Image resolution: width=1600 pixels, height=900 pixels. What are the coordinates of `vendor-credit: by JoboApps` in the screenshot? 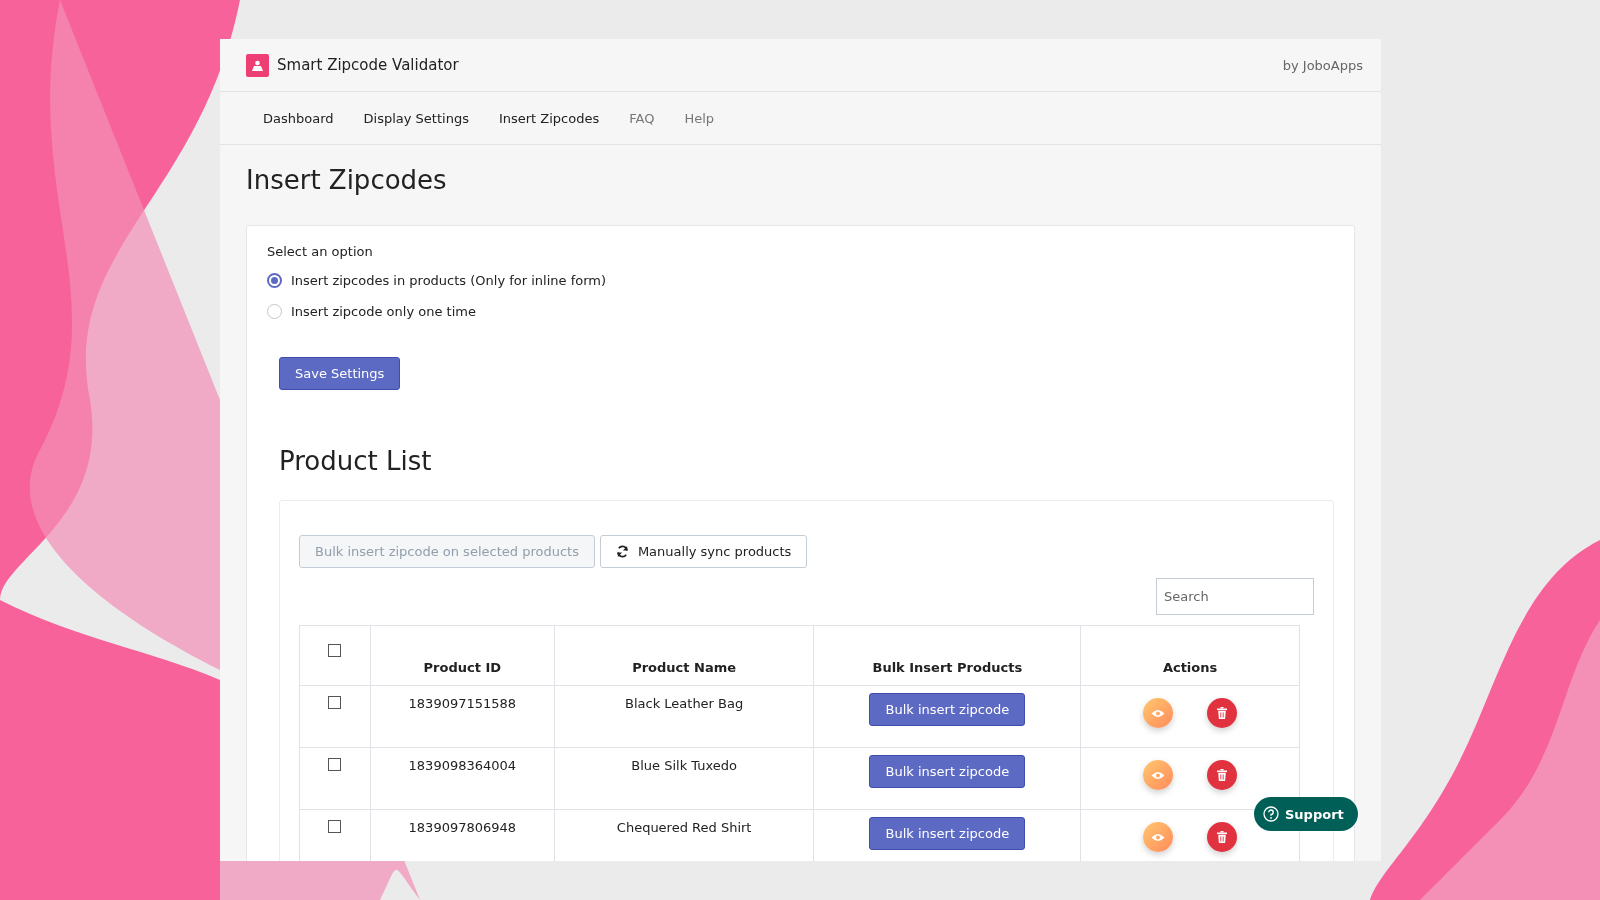 It's located at (1322, 65).